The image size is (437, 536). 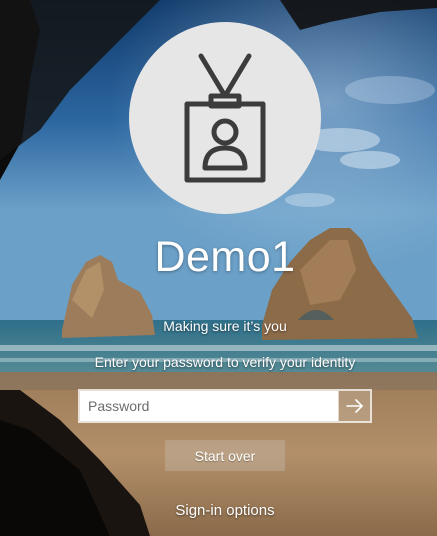 I want to click on password-box, so click(x=225, y=406).